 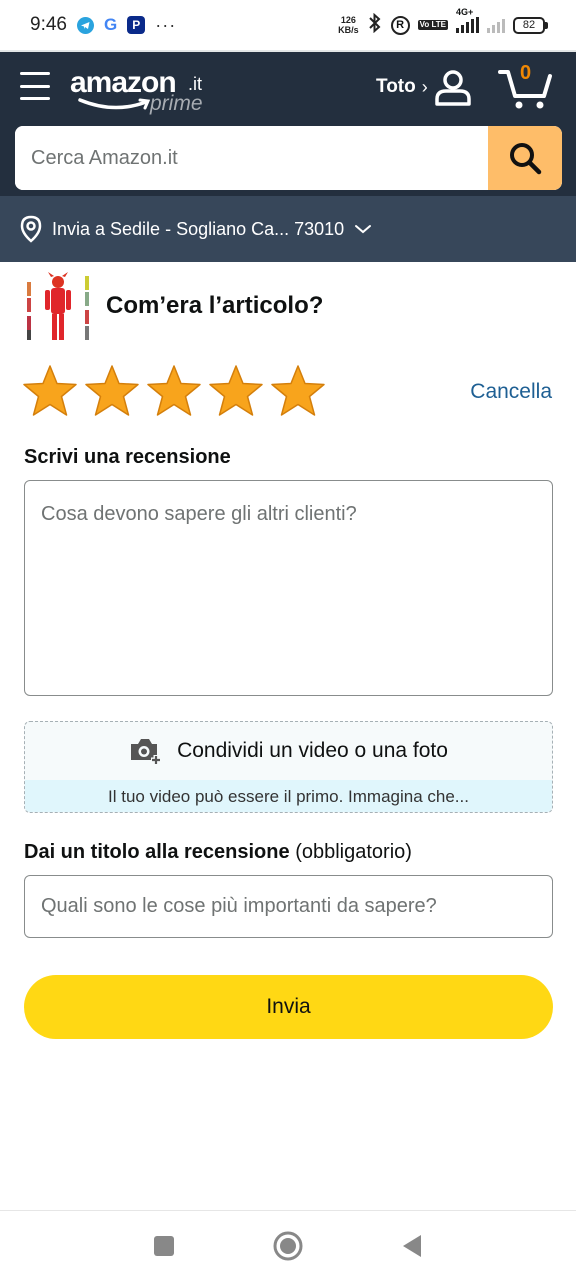 I want to click on volte-icon: Vo LTE, so click(x=432, y=25).